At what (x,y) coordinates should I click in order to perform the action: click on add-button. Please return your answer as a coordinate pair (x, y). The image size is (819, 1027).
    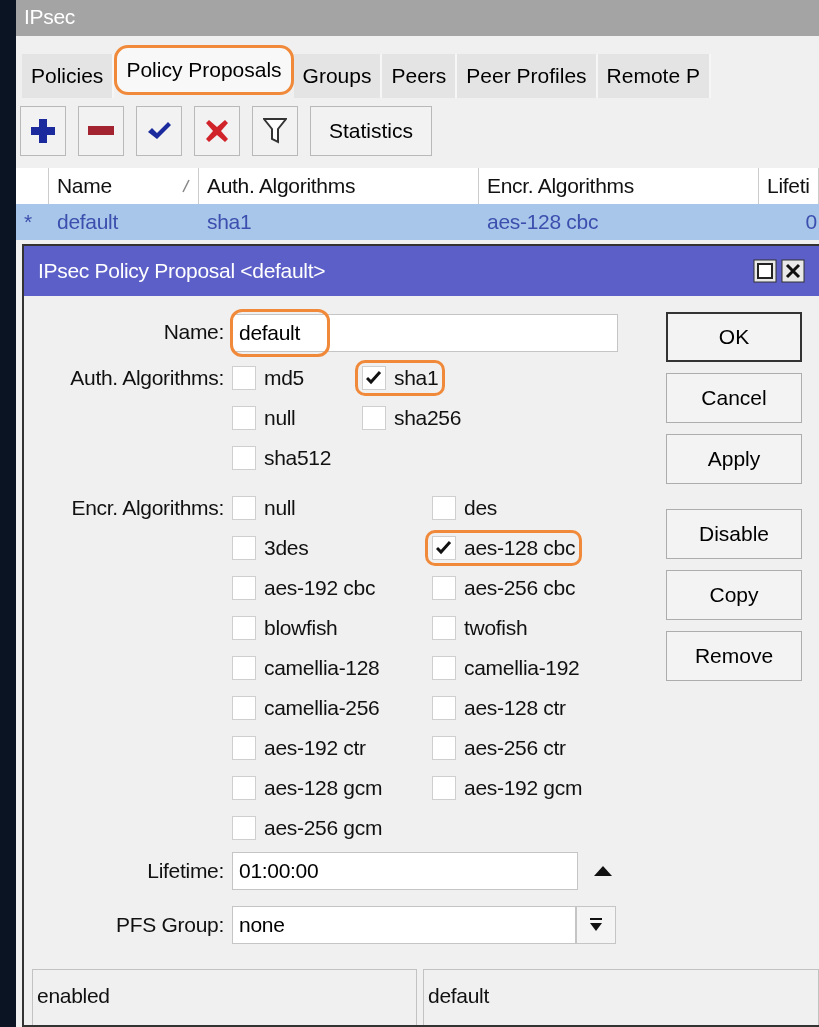
    Looking at the image, I should click on (43, 131).